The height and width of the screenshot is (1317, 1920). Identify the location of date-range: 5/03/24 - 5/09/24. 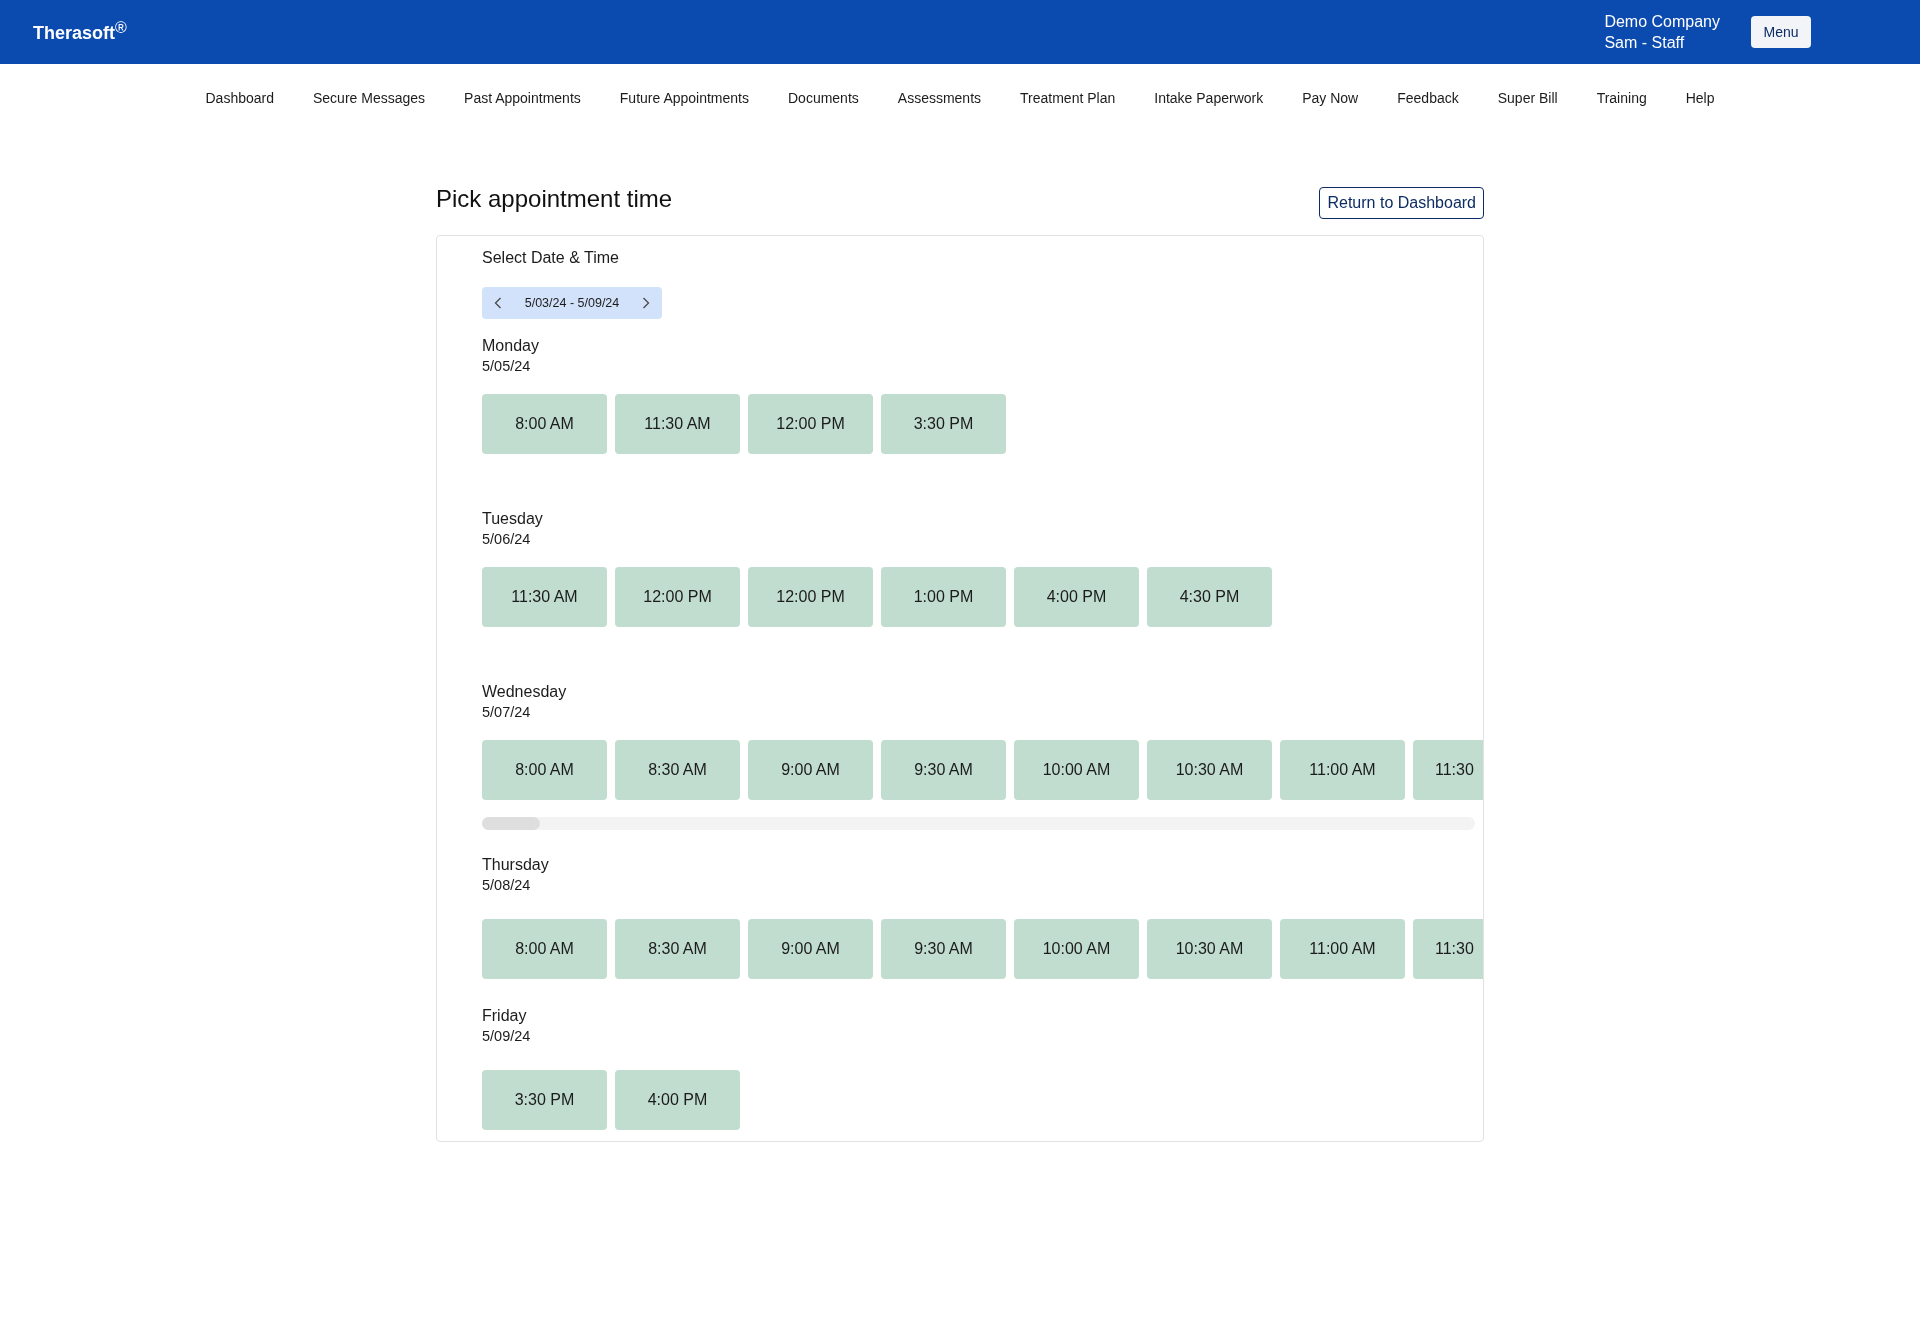
(572, 303).